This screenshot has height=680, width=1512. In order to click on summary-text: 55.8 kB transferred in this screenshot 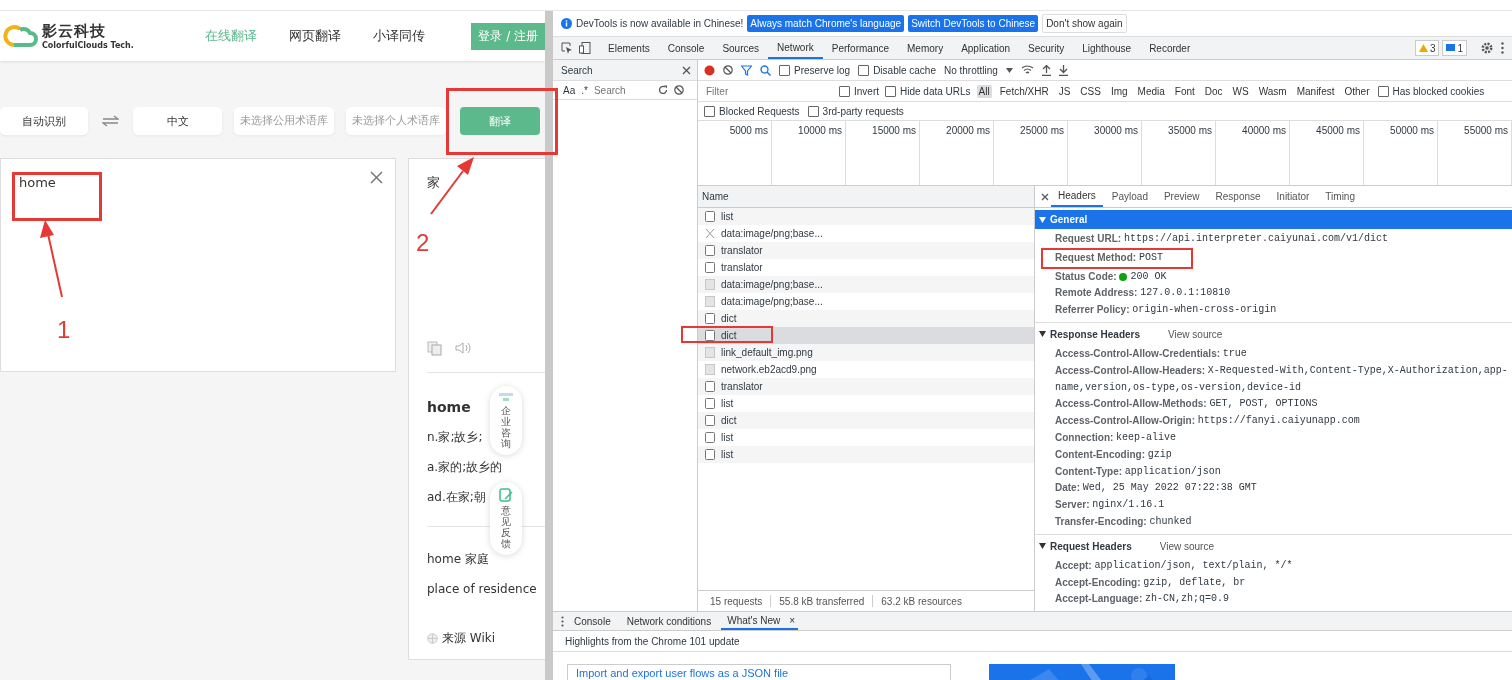, I will do `click(822, 601)`.